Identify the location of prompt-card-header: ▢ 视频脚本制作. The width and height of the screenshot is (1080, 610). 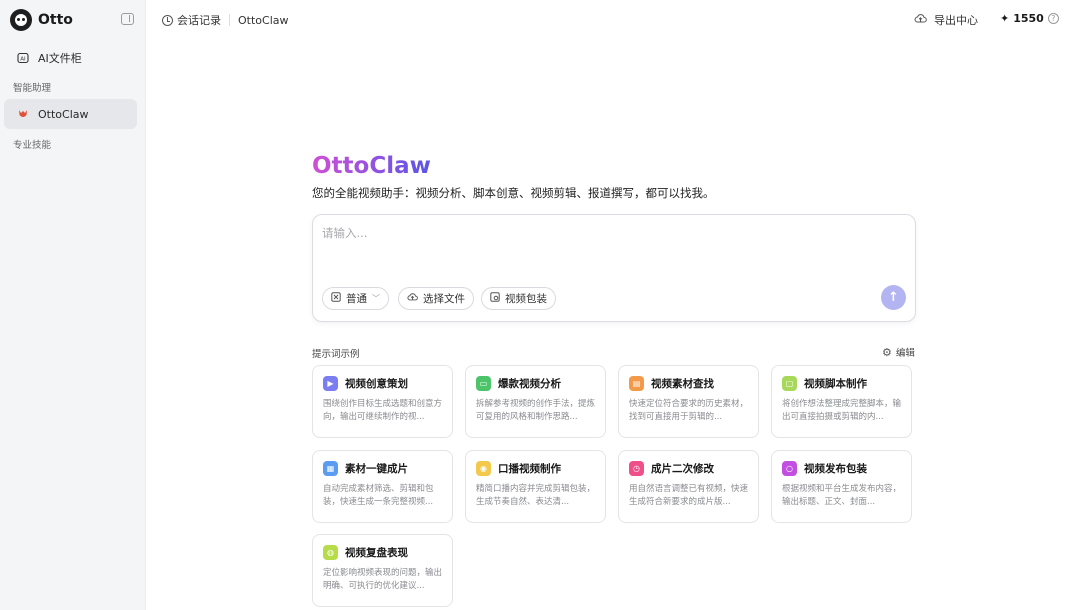
(841, 383).